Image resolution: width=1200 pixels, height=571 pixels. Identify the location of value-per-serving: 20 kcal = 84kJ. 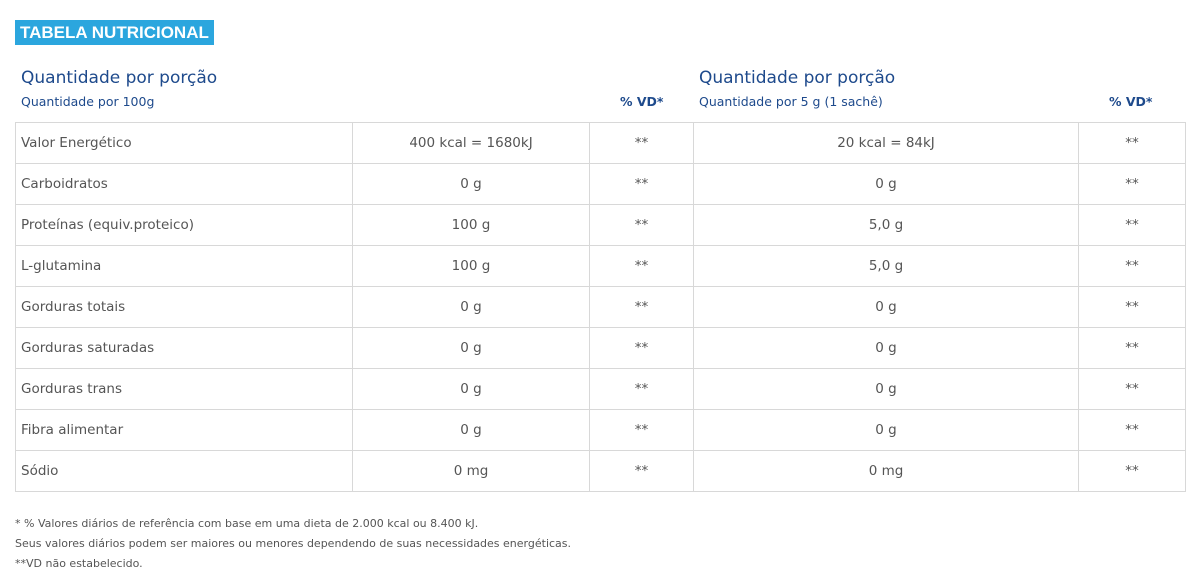
(886, 143).